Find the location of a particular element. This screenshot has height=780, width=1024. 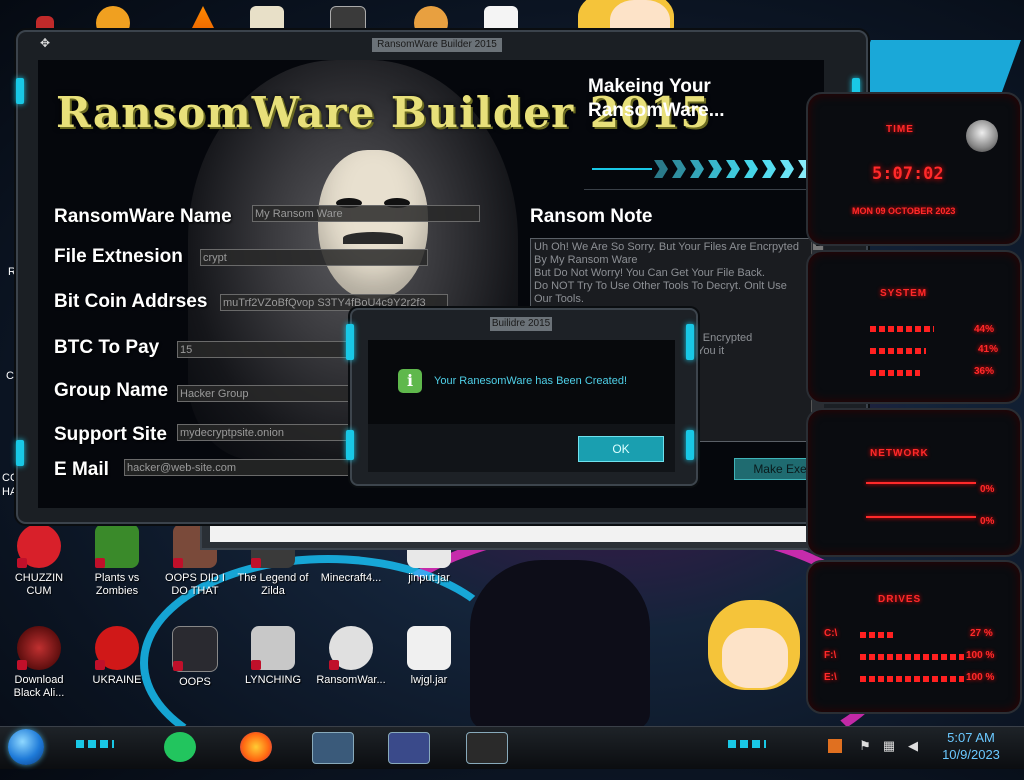

desktop-icon: lwjgl.jar is located at coordinates (429, 656).